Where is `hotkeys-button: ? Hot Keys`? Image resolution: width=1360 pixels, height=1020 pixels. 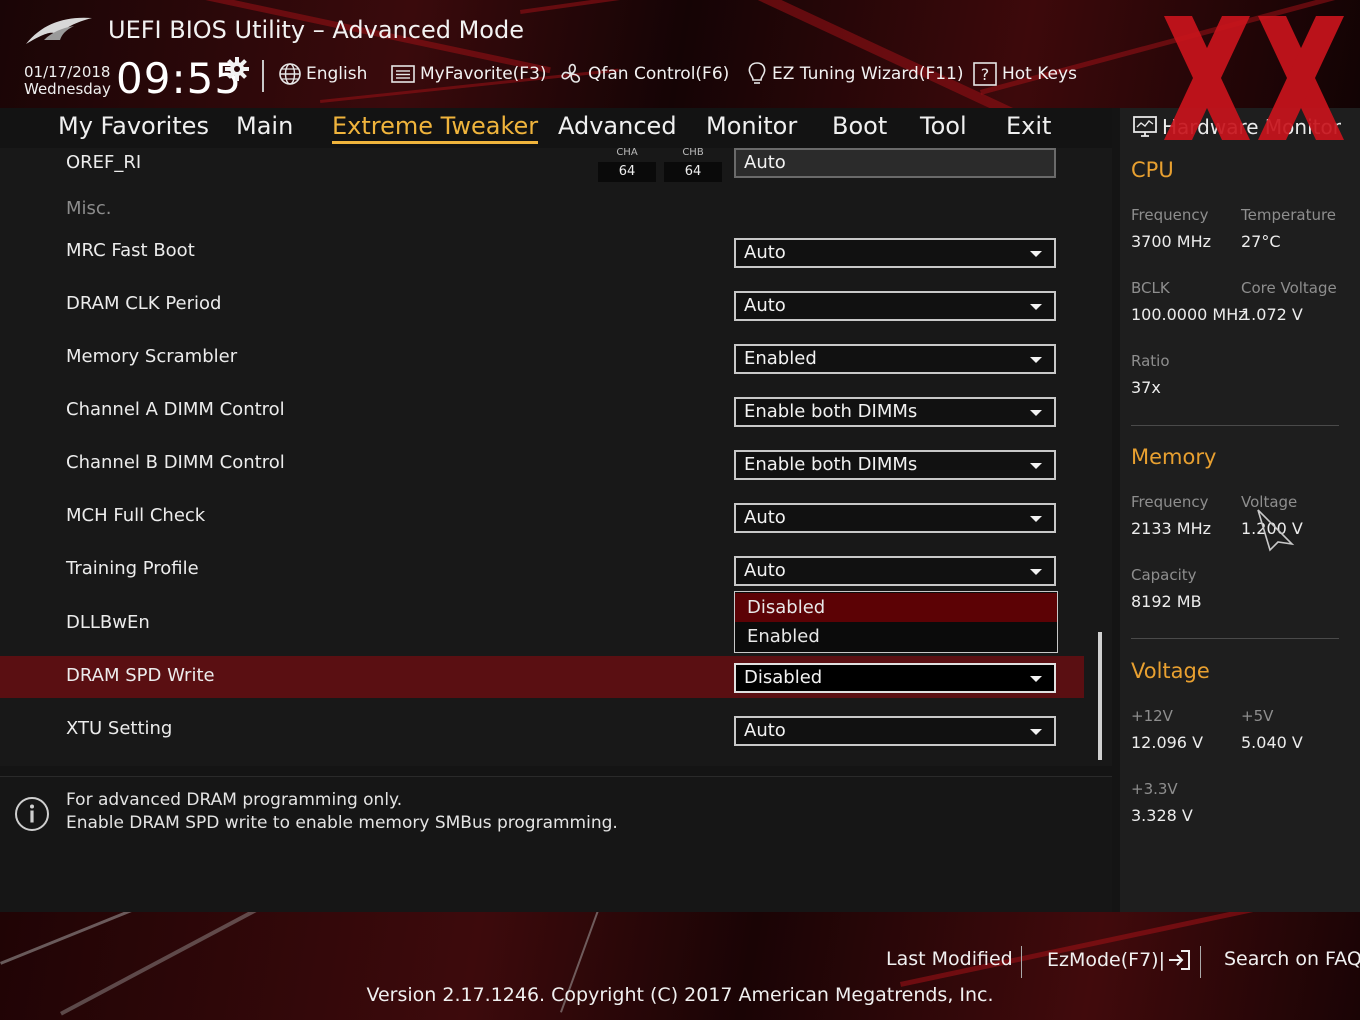
hotkeys-button: ? Hot Keys is located at coordinates (1024, 74).